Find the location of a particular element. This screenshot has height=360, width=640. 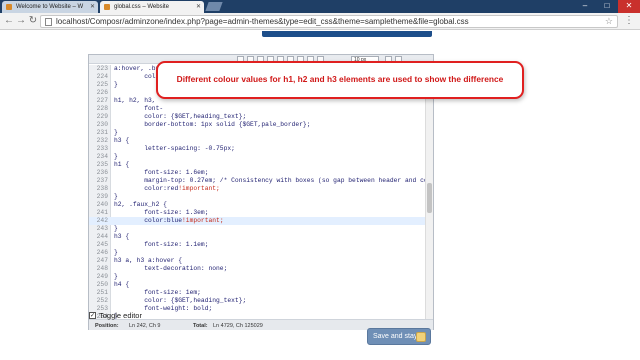

back-arrow-icon: ← is located at coordinates (9, 21).